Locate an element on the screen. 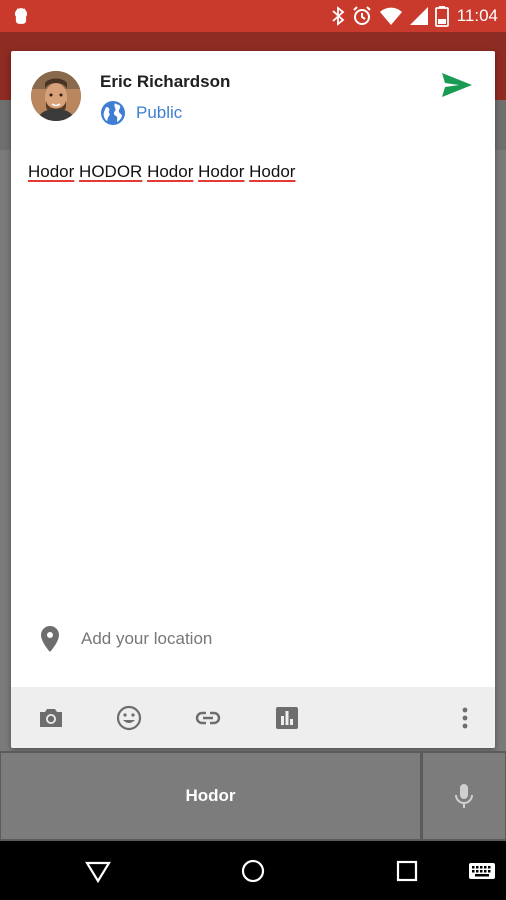 The image size is (506, 900). camera-icon is located at coordinates (51, 718).